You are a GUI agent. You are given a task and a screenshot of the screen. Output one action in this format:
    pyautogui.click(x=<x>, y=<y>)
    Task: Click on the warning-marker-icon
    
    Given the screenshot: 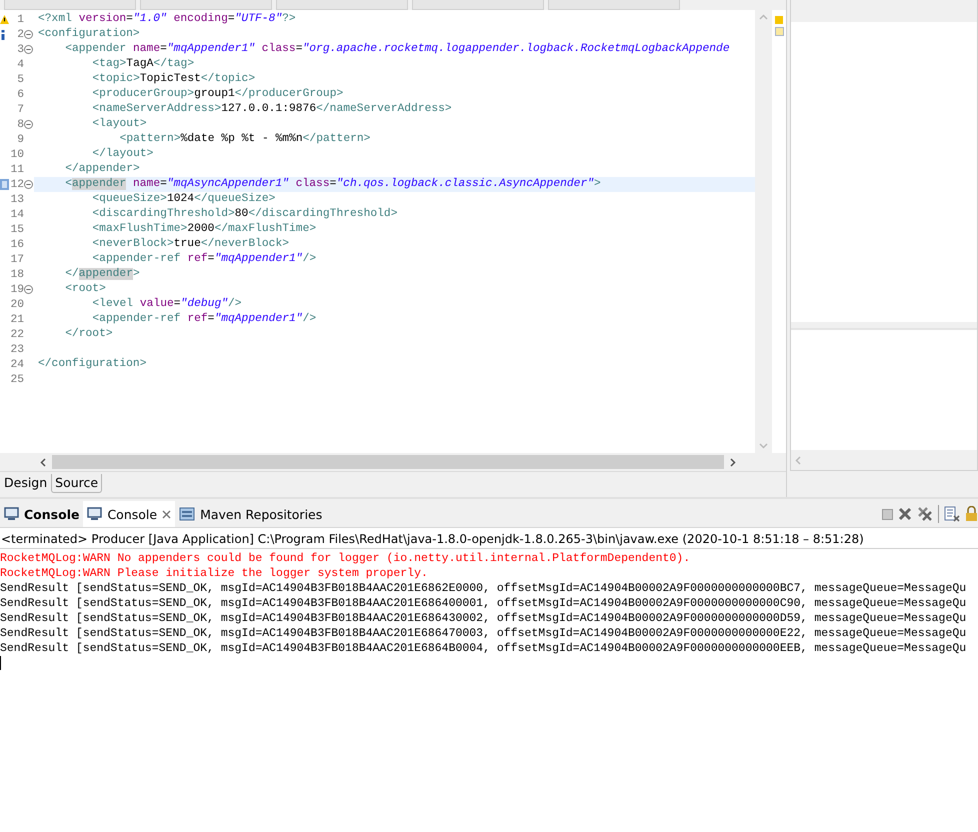 What is the action you would take?
    pyautogui.click(x=779, y=20)
    